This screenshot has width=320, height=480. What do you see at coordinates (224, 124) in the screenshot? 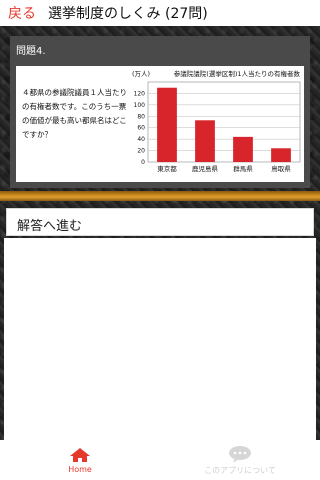
I see `chart-bars` at bounding box center [224, 124].